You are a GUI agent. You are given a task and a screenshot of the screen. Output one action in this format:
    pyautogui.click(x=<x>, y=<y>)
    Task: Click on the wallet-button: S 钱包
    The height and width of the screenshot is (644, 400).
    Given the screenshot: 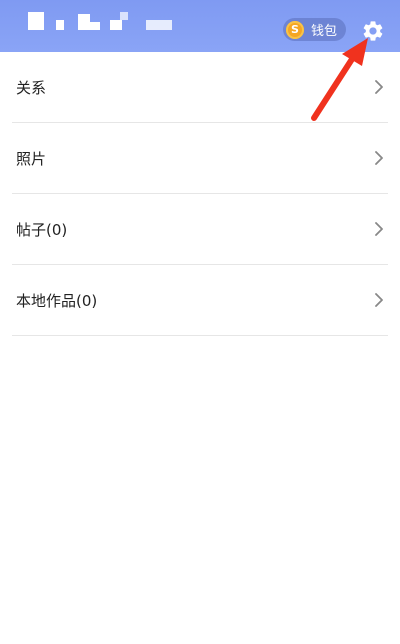 What is the action you would take?
    pyautogui.click(x=314, y=29)
    